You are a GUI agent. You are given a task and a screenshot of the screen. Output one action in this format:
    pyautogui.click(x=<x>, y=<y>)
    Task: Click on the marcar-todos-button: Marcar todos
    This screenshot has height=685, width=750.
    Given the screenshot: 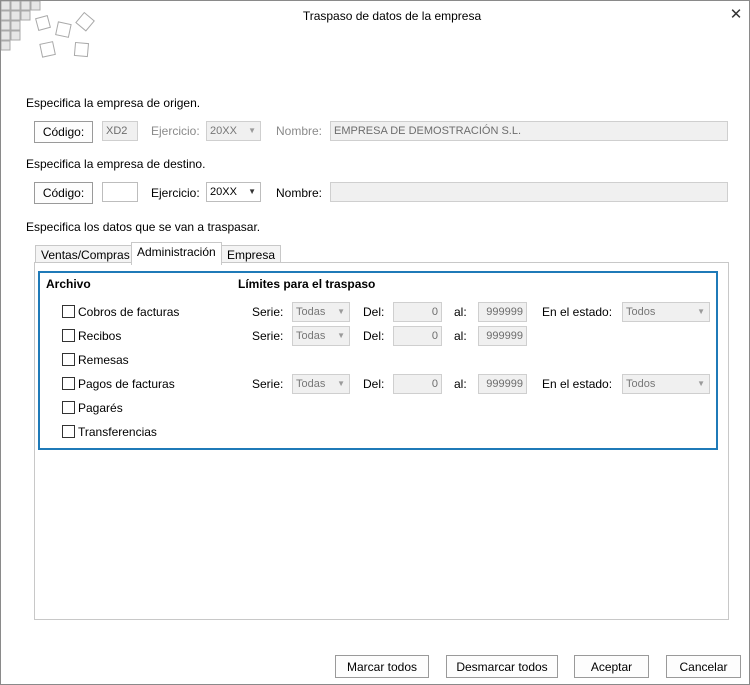 What is the action you would take?
    pyautogui.click(x=382, y=666)
    